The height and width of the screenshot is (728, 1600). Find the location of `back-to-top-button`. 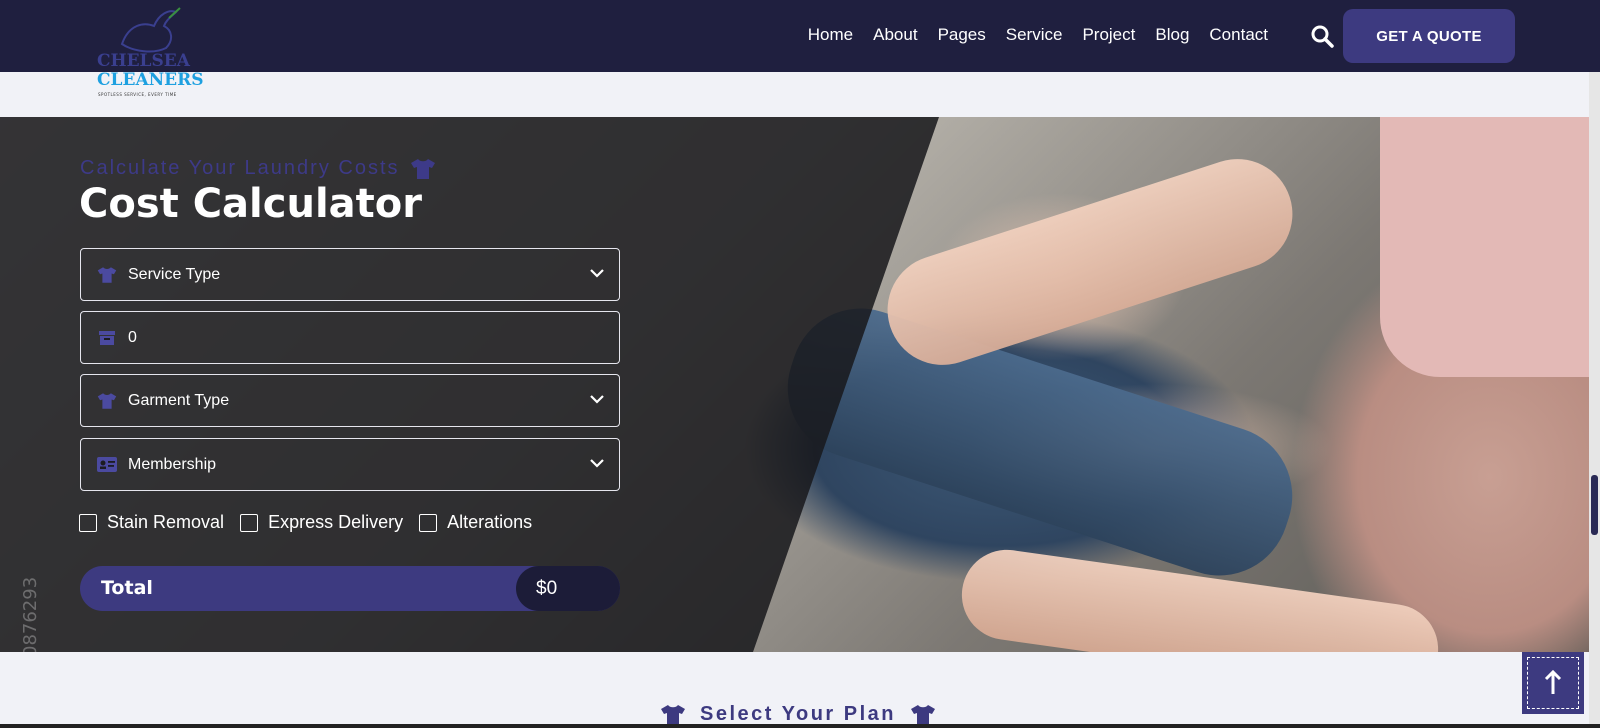

back-to-top-button is located at coordinates (1553, 683).